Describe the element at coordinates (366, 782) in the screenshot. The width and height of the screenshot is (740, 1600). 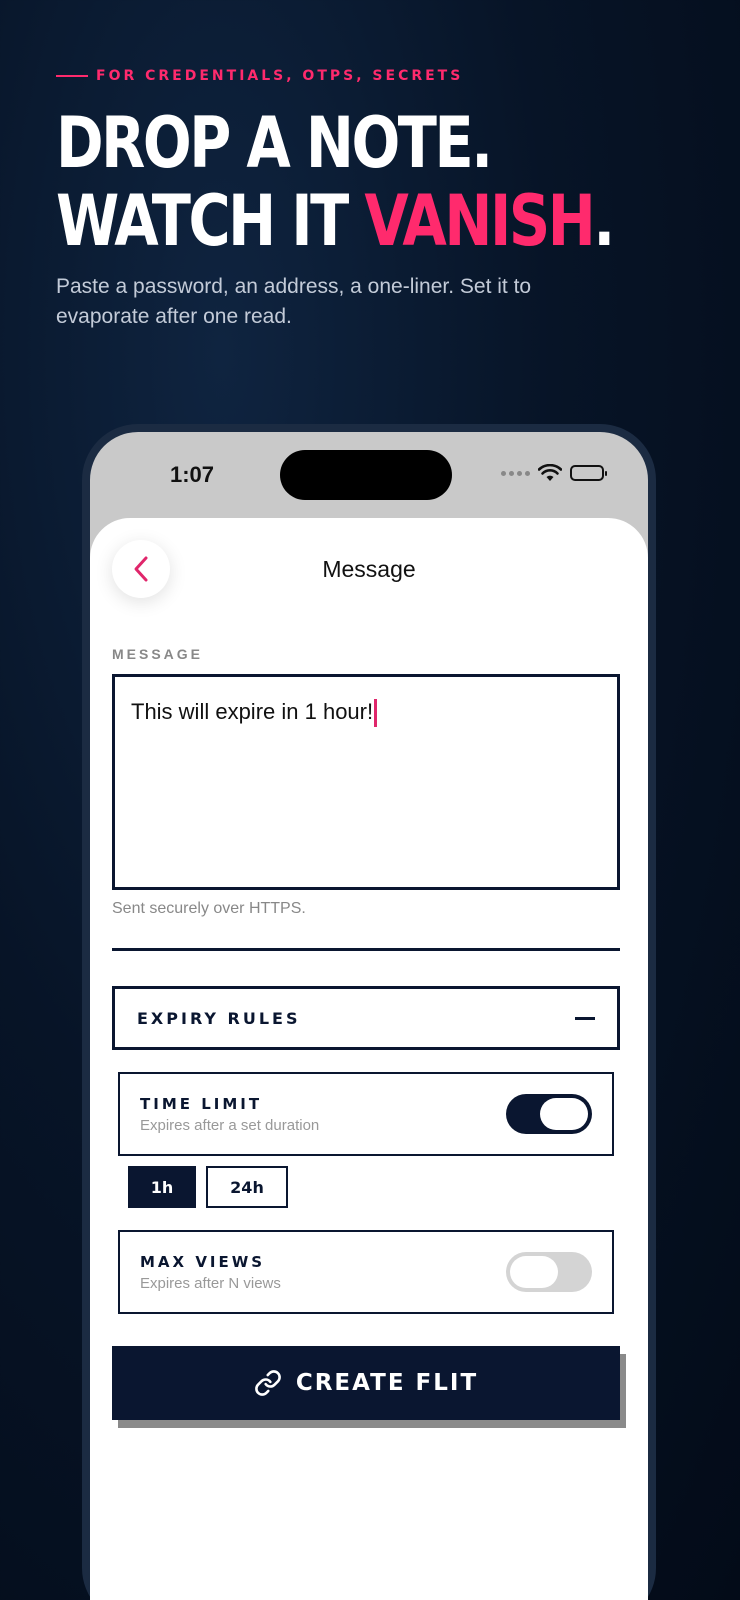
I see `message-input: This will expire in 1 hour!` at that location.